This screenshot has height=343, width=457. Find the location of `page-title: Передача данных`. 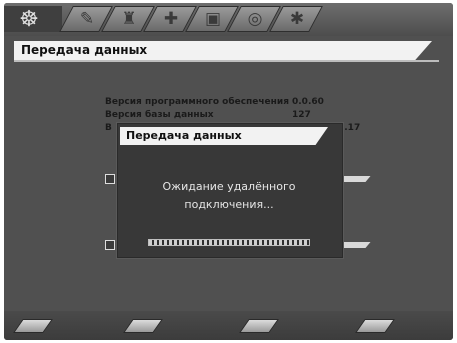

page-title: Передача данных is located at coordinates (84, 50).